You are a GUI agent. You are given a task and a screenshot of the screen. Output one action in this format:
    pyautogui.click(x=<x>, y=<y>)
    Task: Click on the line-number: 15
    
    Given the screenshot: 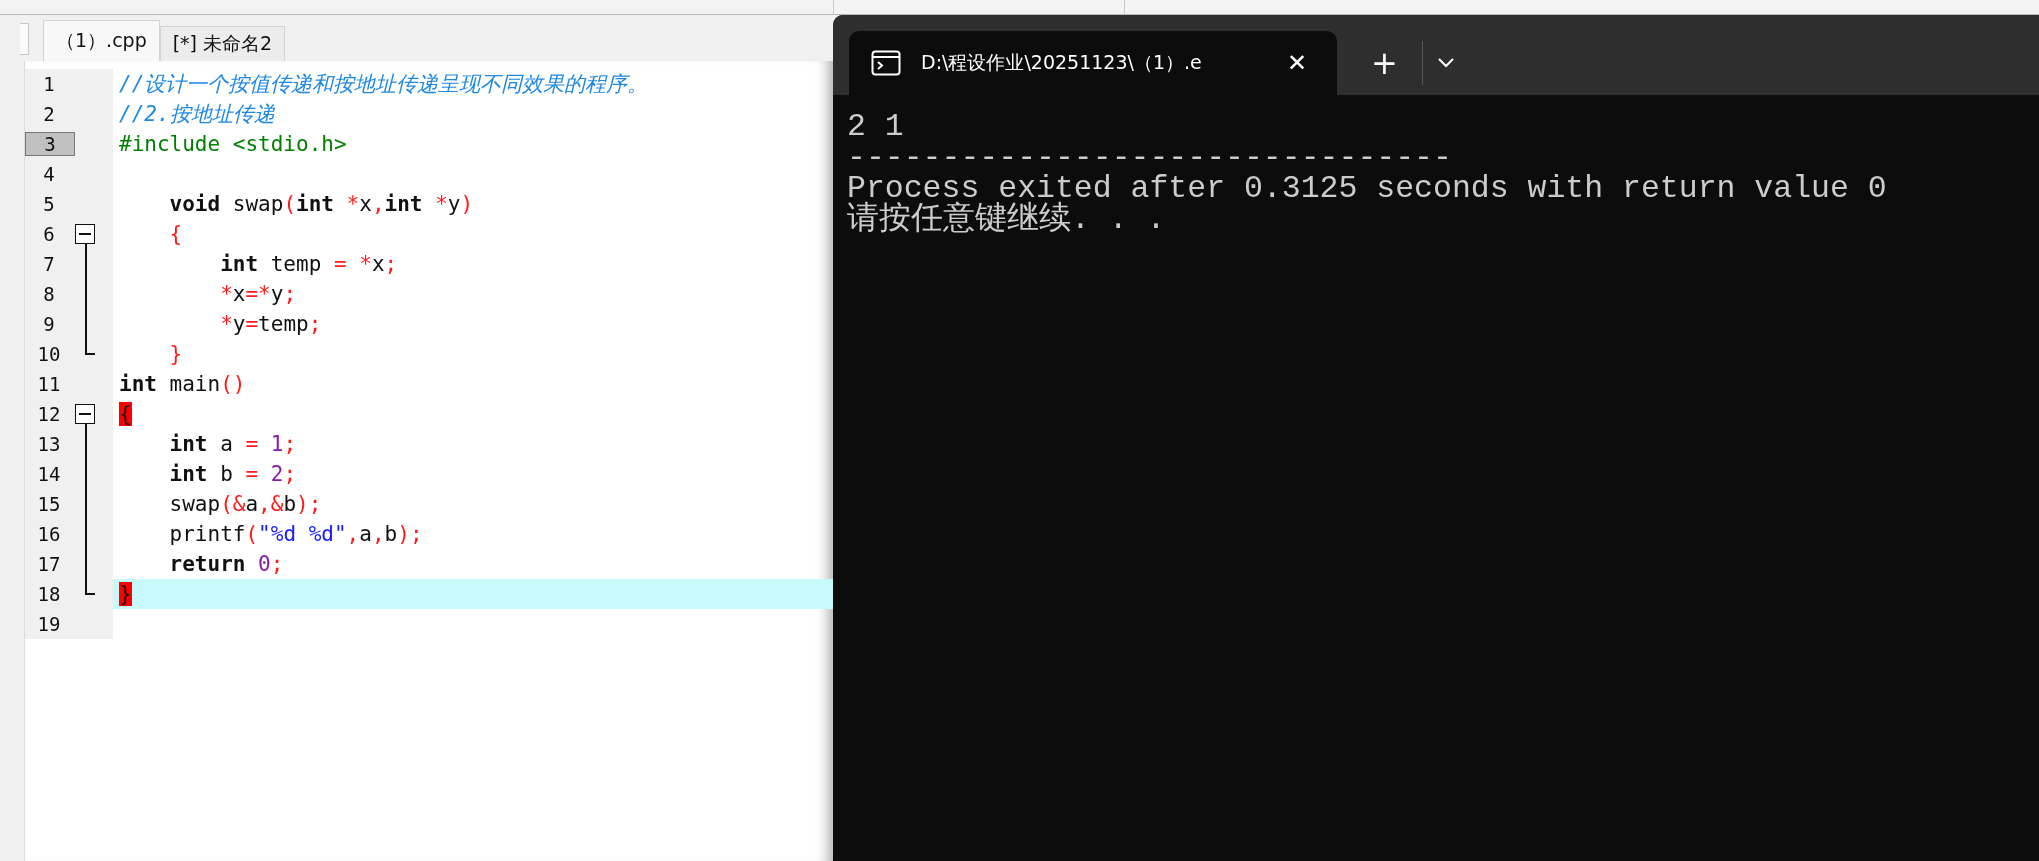 What is the action you would take?
    pyautogui.click(x=49, y=504)
    